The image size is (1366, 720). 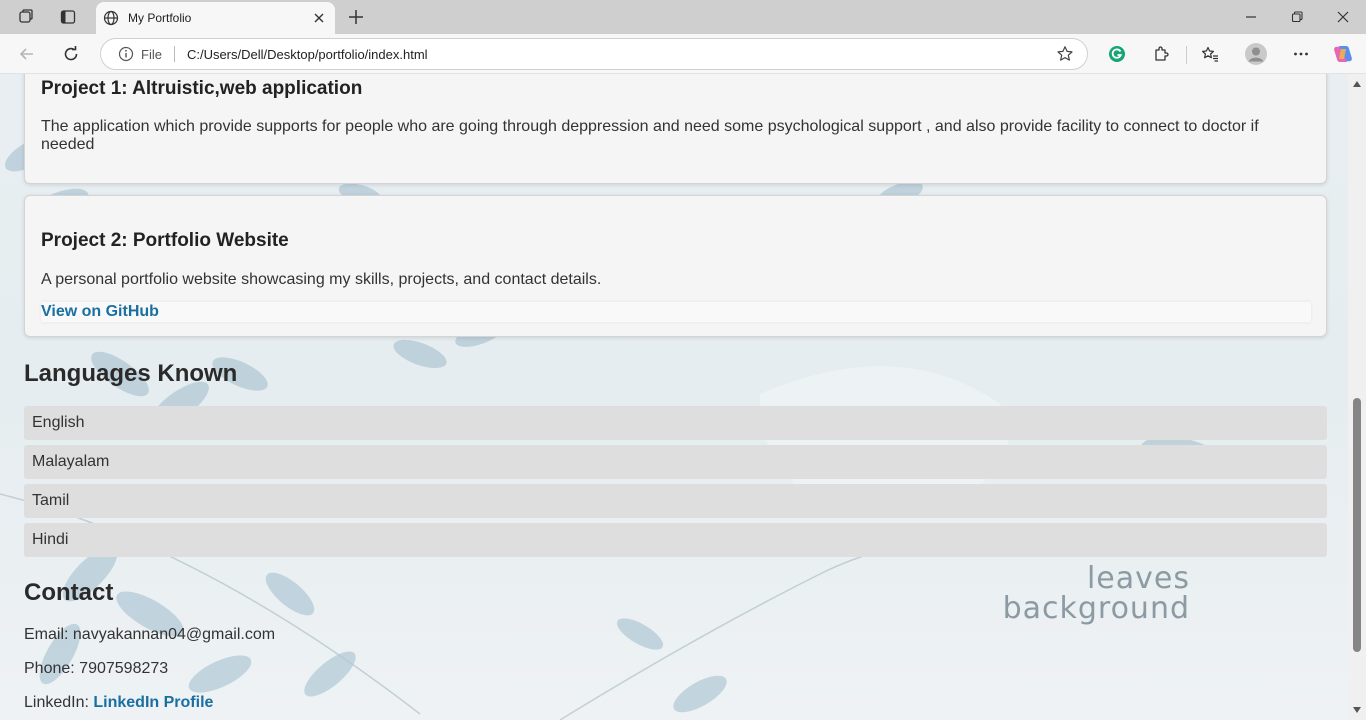 I want to click on window-close-icon, so click(x=1343, y=17).